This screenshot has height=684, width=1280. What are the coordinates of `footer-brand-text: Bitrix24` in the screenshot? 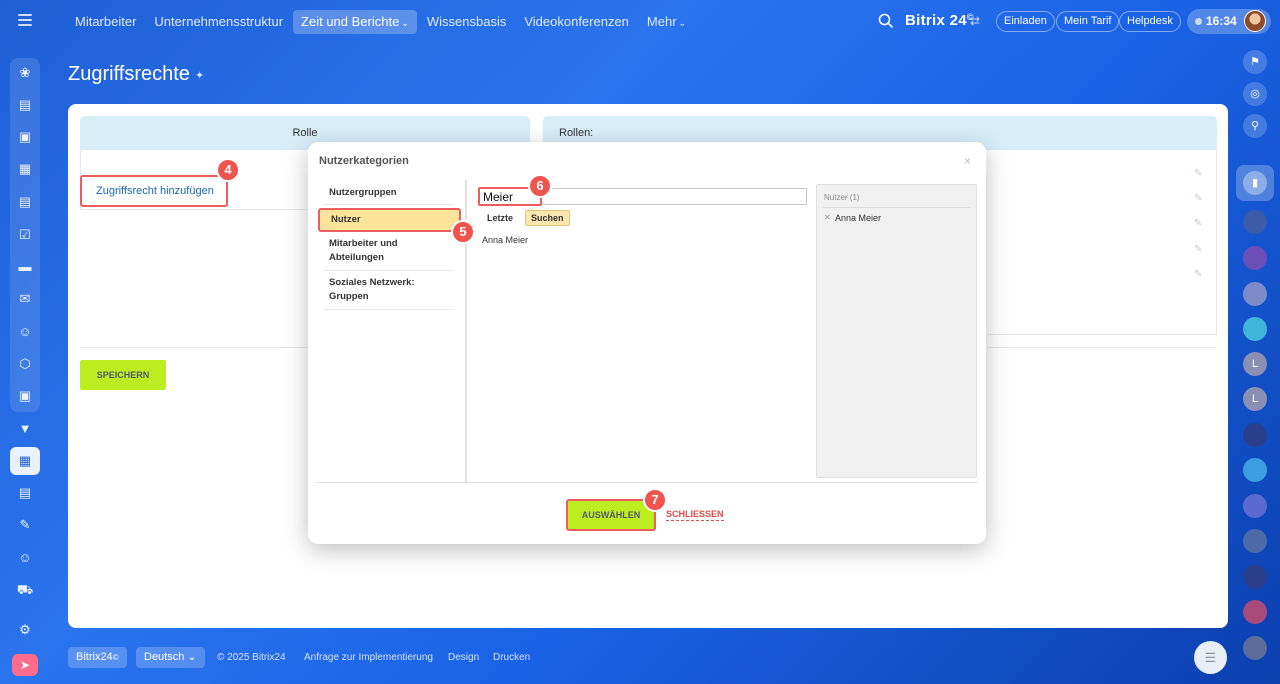 It's located at (94, 657).